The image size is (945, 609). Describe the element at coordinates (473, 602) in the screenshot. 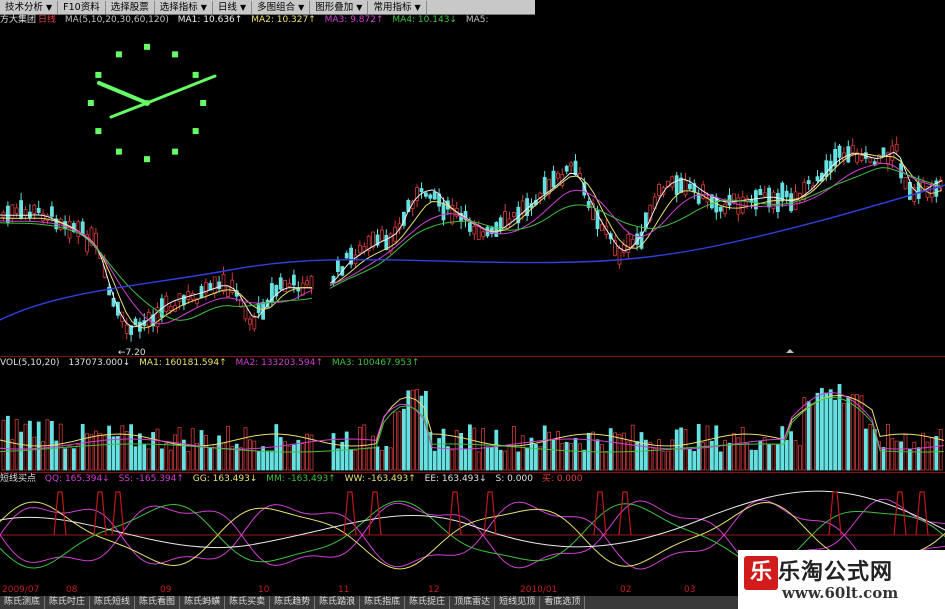

I see `tab-indicator: 顶底雷达` at that location.